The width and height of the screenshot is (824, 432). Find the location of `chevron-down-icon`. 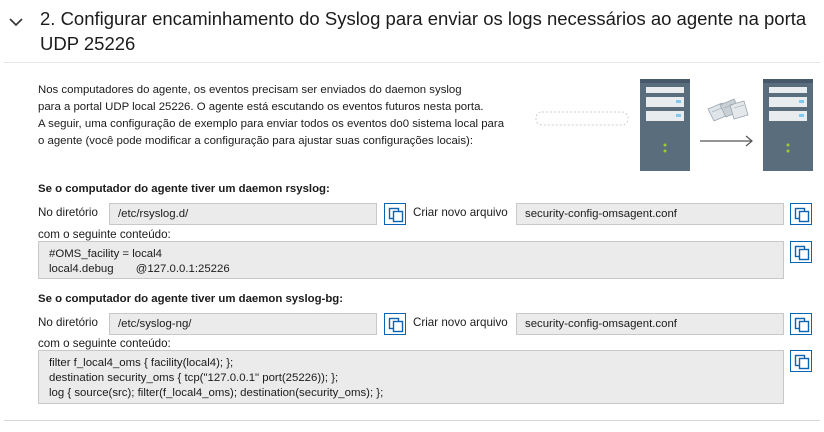

chevron-down-icon is located at coordinates (16, 22).